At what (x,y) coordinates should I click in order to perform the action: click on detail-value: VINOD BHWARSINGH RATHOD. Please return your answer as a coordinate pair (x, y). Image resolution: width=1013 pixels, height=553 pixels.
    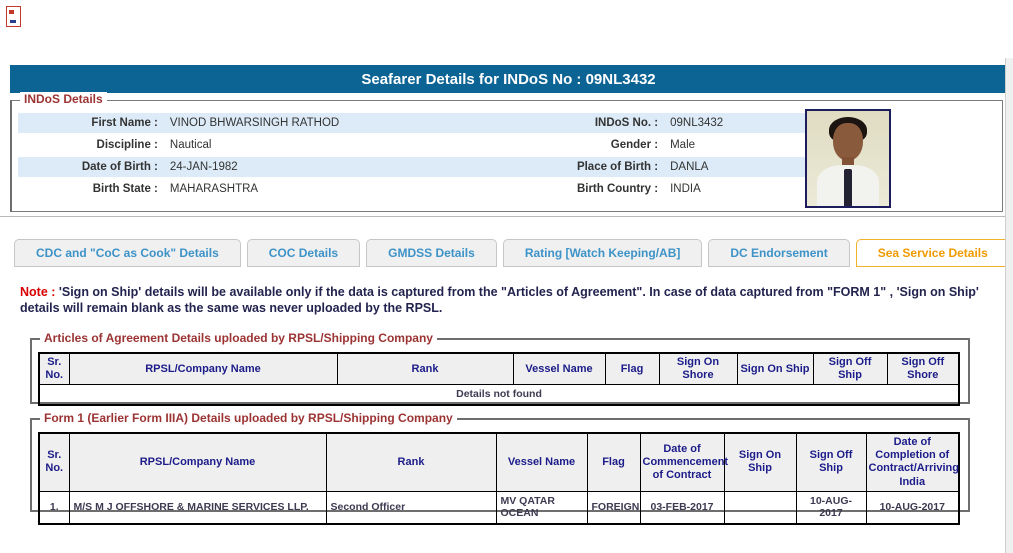
    Looking at the image, I should click on (254, 123).